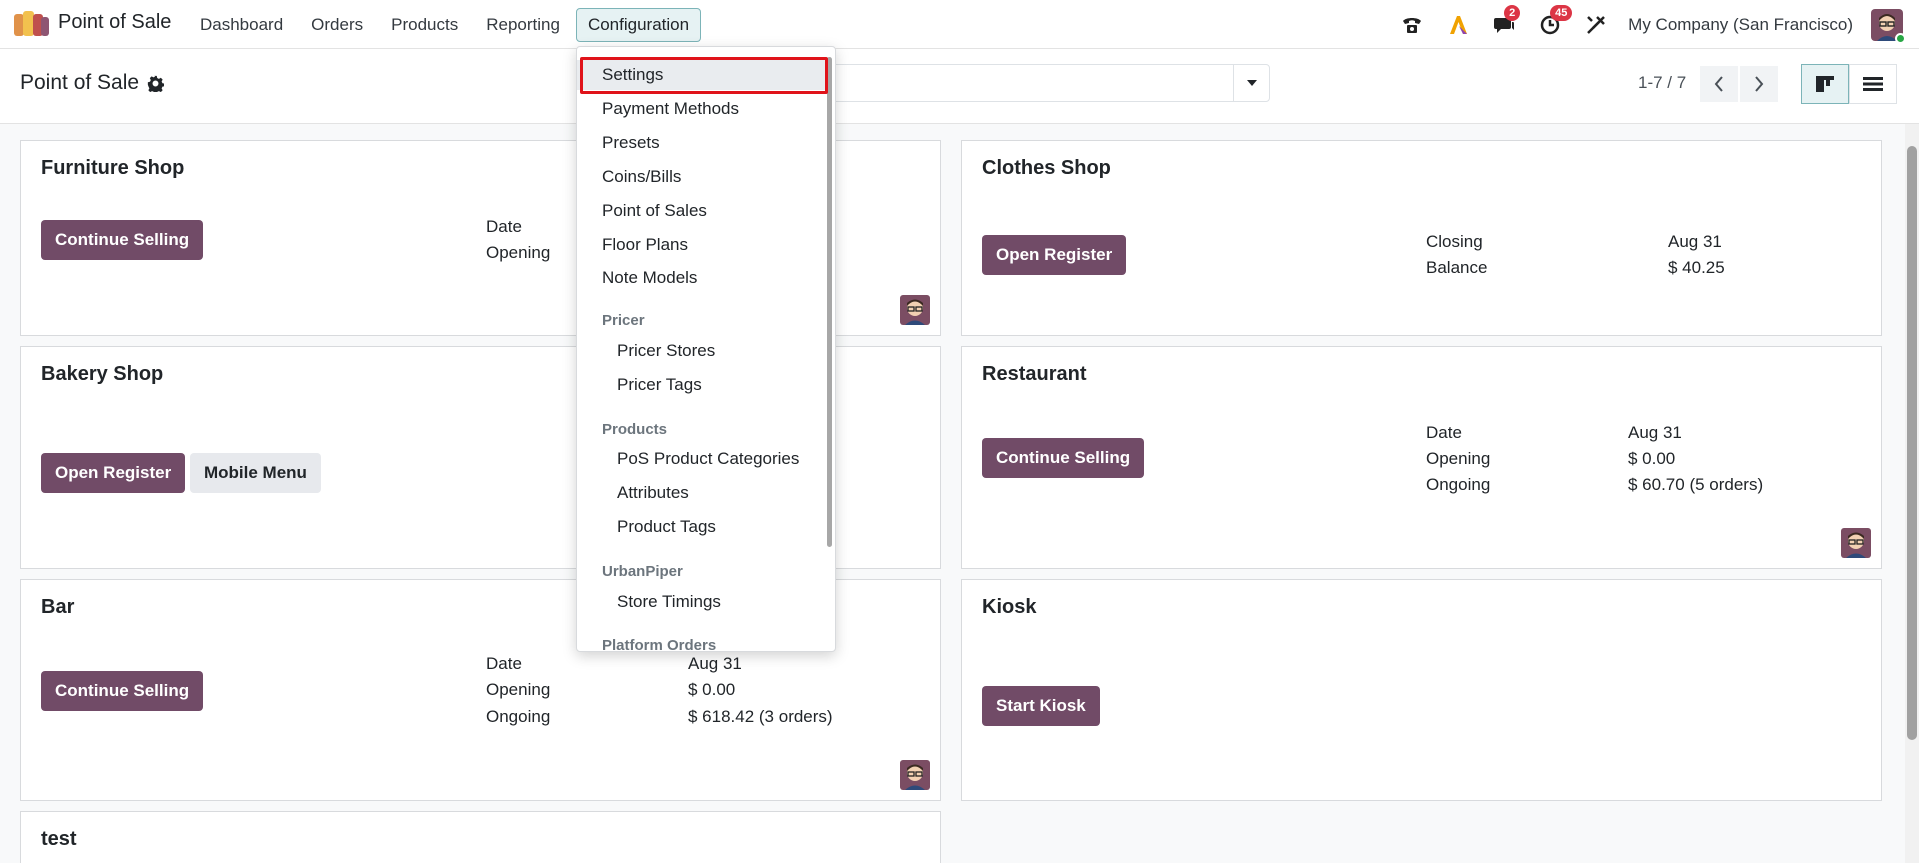 The height and width of the screenshot is (863, 1919). What do you see at coordinates (102, 374) in the screenshot?
I see `card-title: Bakery Shop` at bounding box center [102, 374].